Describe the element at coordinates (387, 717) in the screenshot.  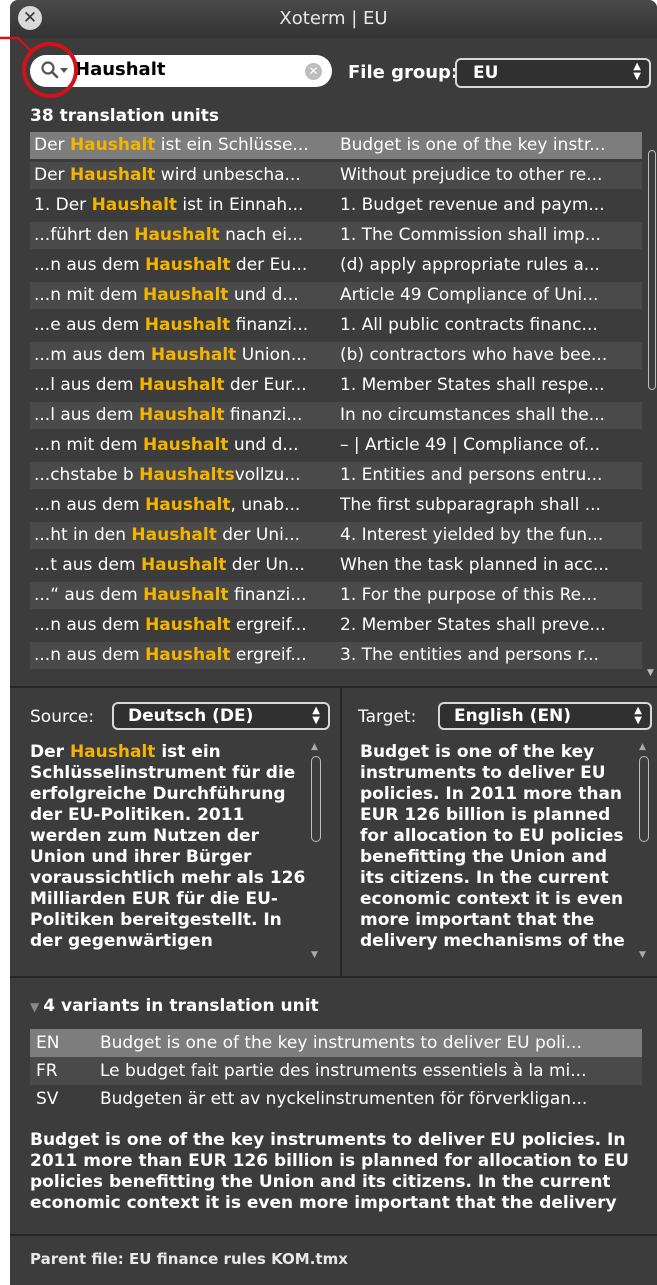
I see `target-label: Target:` at that location.